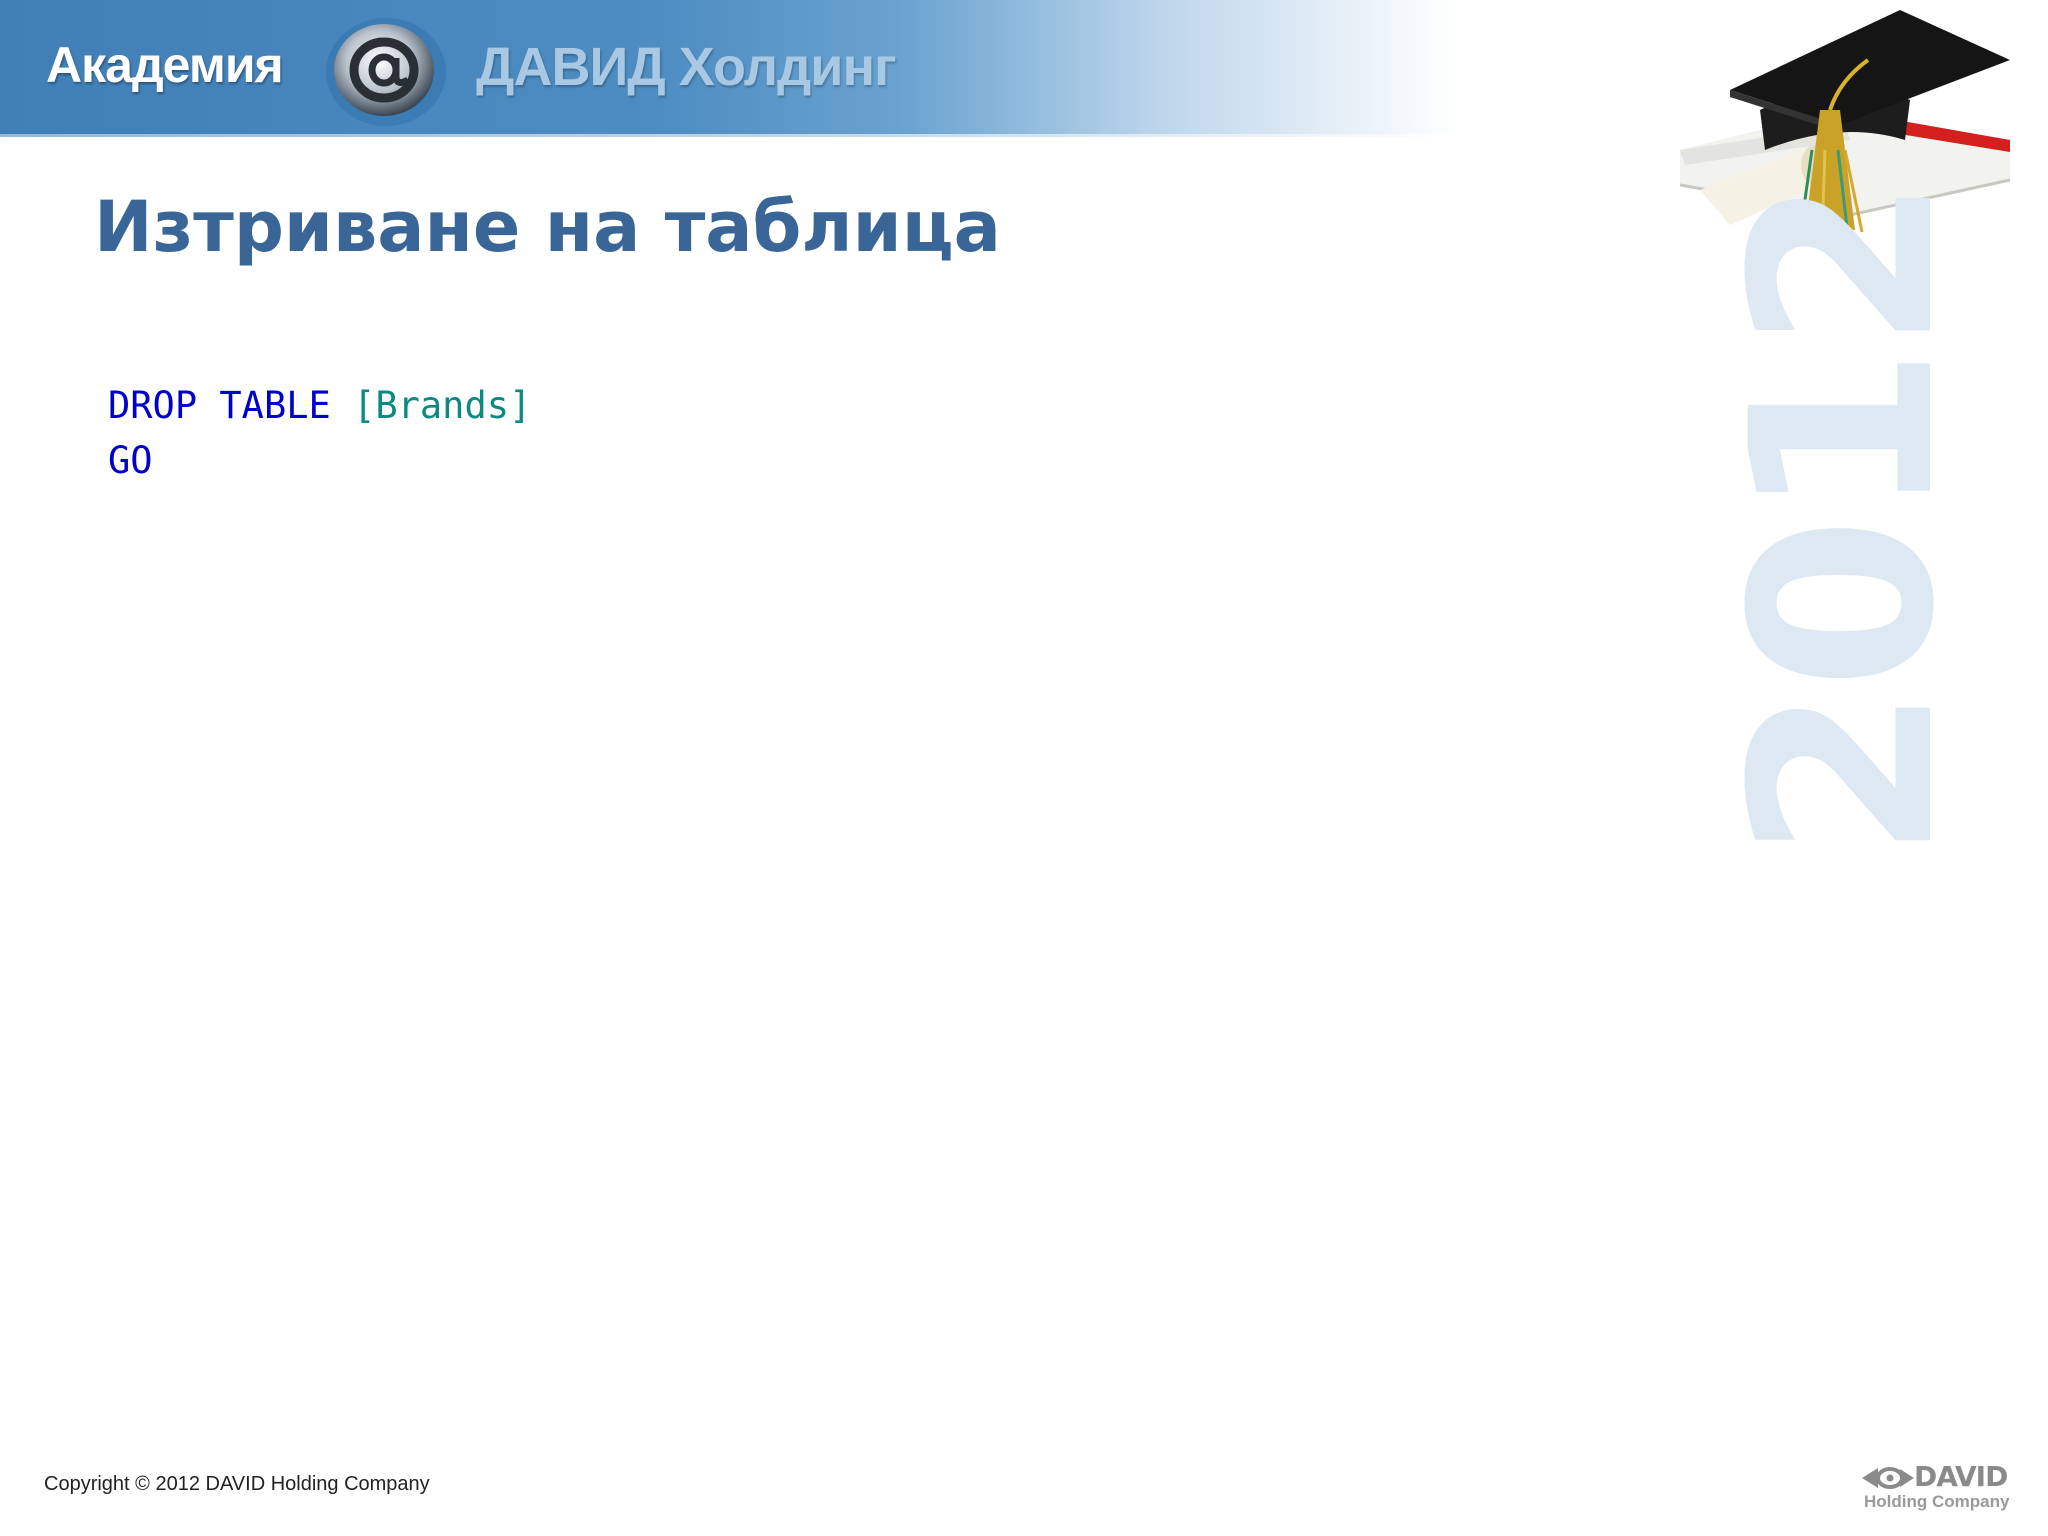  Describe the element at coordinates (730, 135) in the screenshot. I see `header-divider` at that location.